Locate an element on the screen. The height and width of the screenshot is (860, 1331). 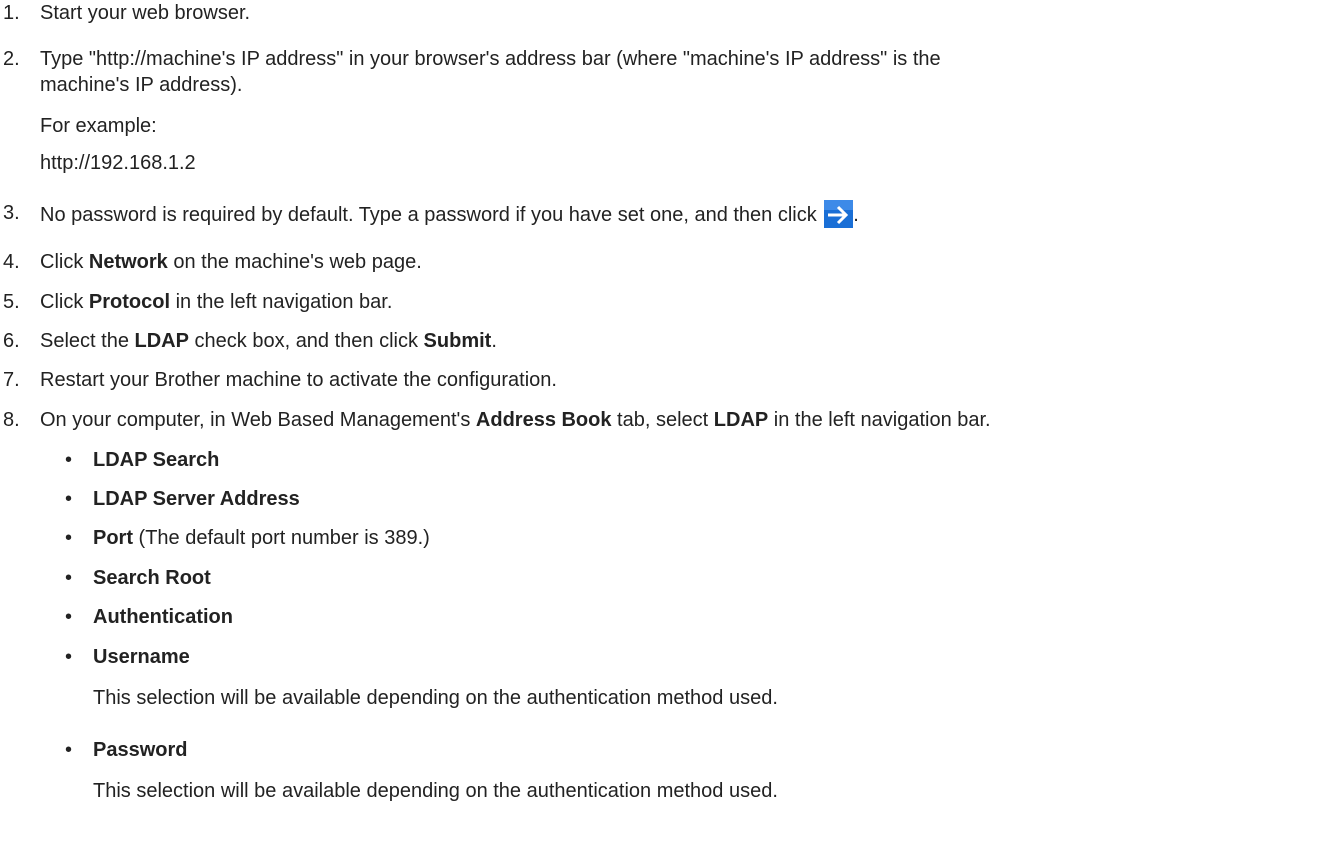
step-number: 5. is located at coordinates (11, 302).